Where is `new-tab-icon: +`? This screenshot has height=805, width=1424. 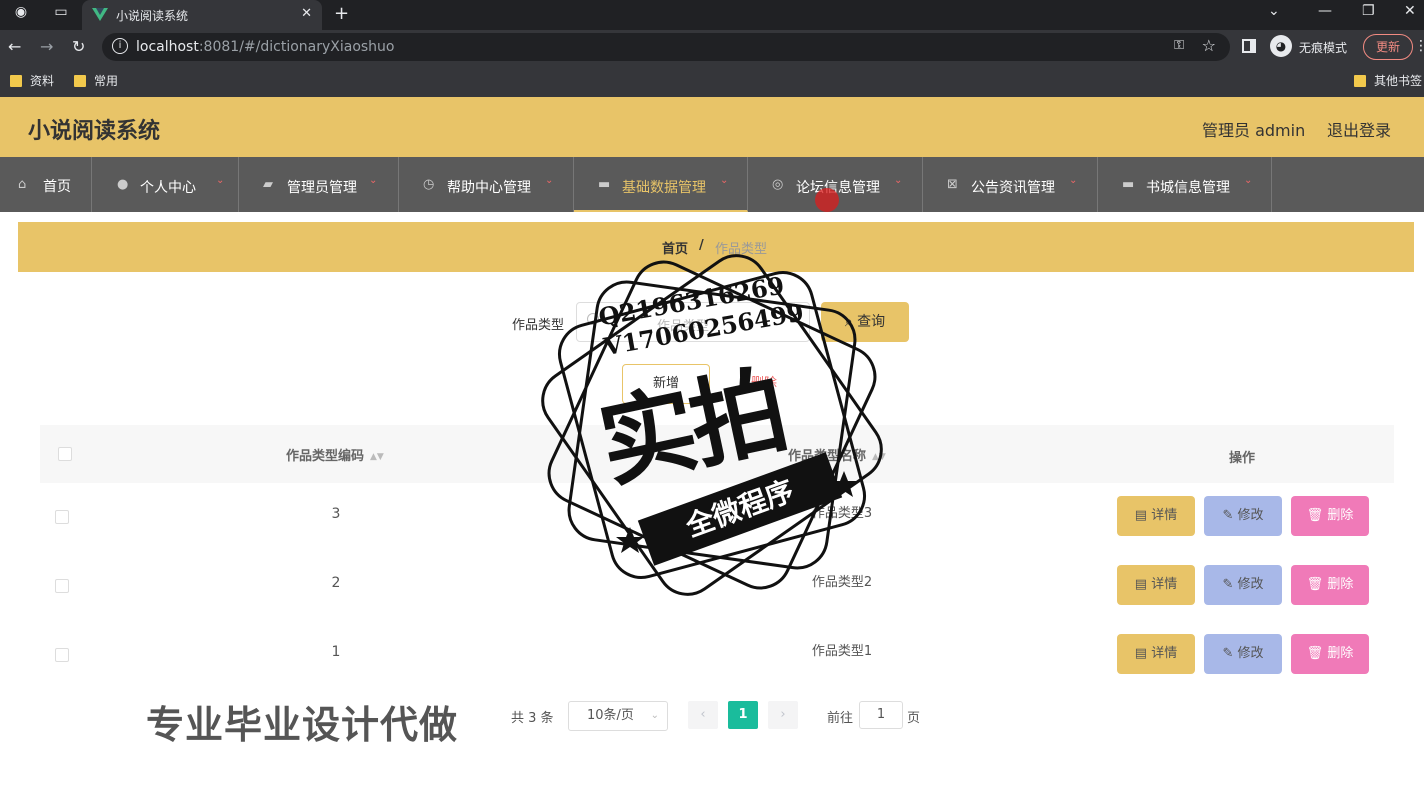 new-tab-icon: + is located at coordinates (341, 13).